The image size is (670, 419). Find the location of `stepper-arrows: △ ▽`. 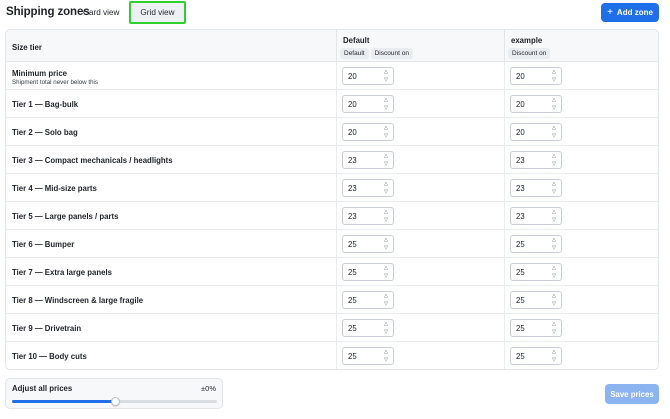

stepper-arrows: △ ▽ is located at coordinates (554, 160).